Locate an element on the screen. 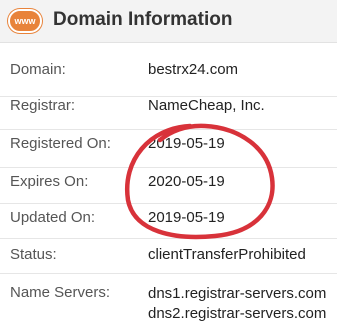  header-bar: www Domain Information is located at coordinates (168, 21).